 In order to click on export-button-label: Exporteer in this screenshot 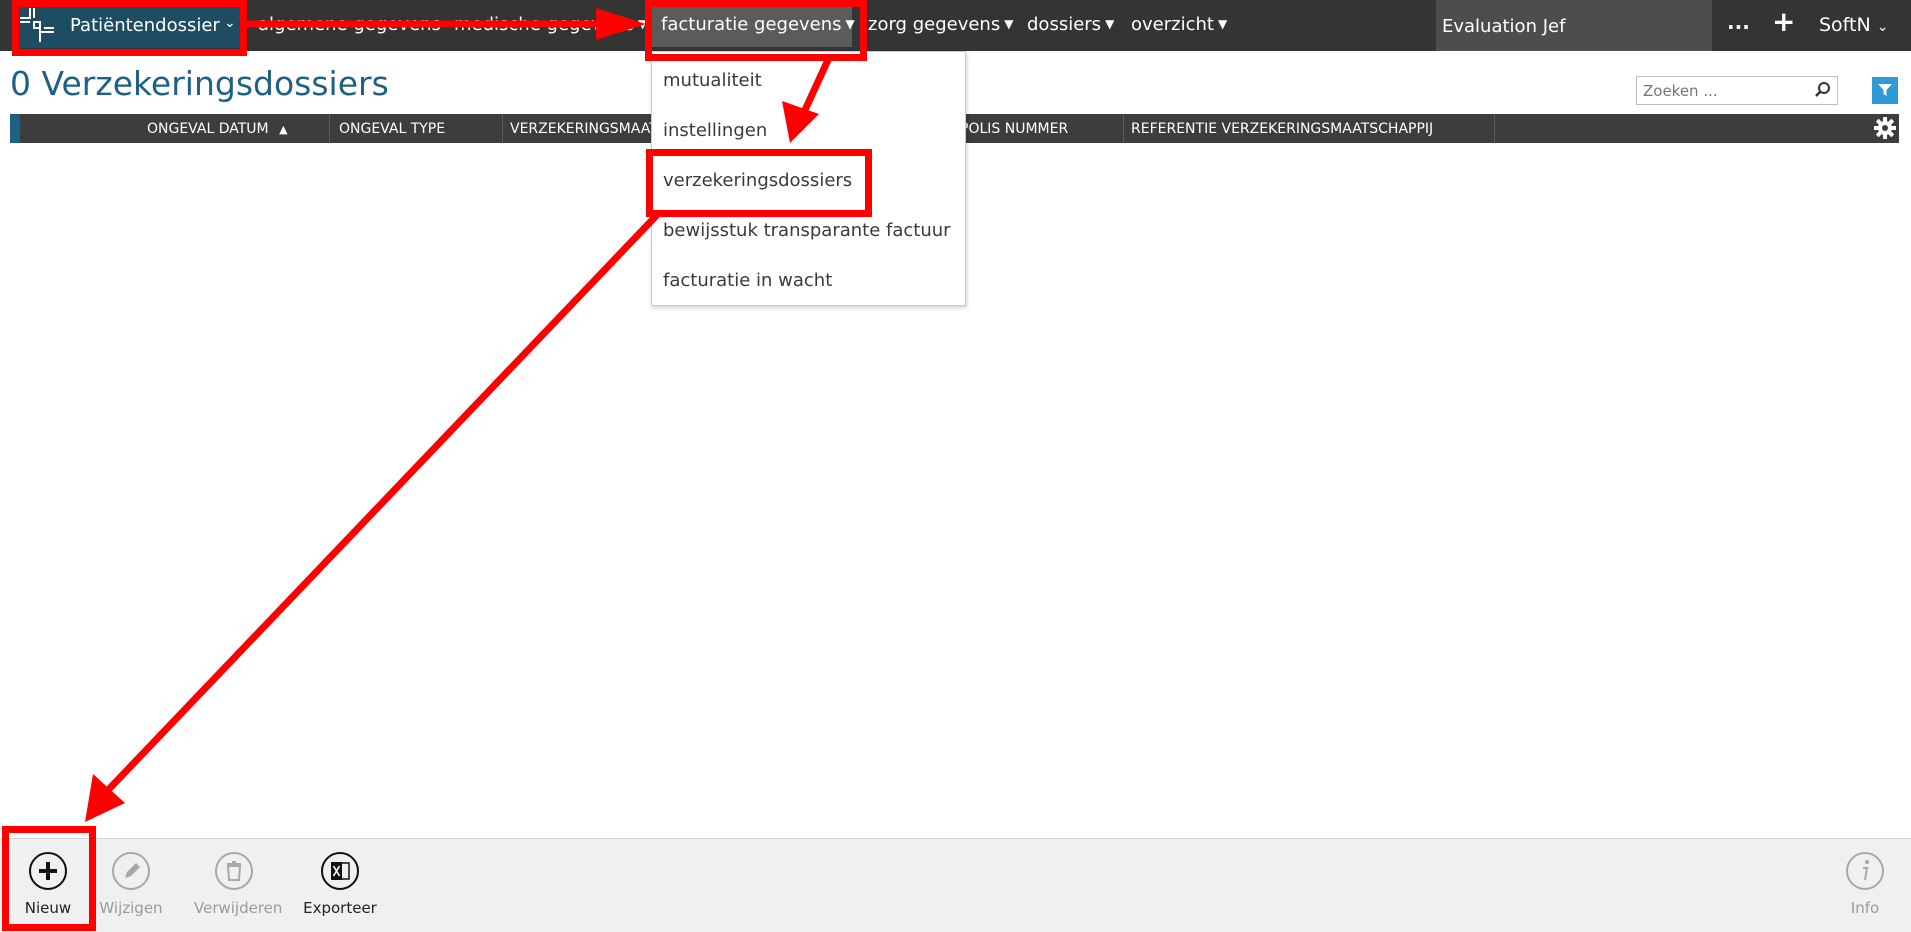, I will do `click(340, 908)`.